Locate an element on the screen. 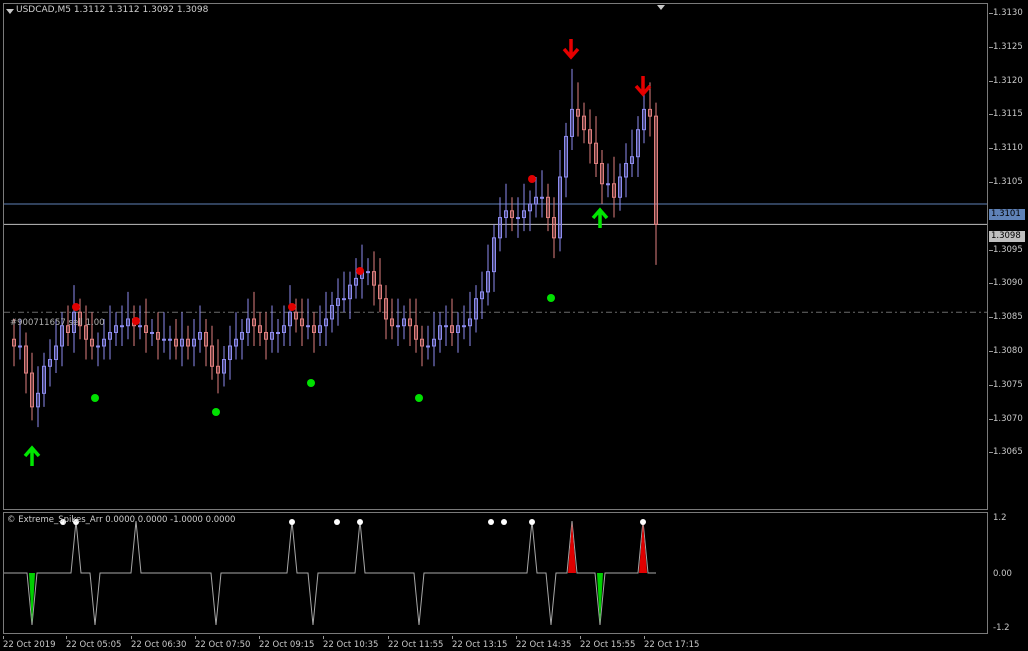 This screenshot has height=651, width=1028. time-label: 22 Oct 15:55 is located at coordinates (608, 645).